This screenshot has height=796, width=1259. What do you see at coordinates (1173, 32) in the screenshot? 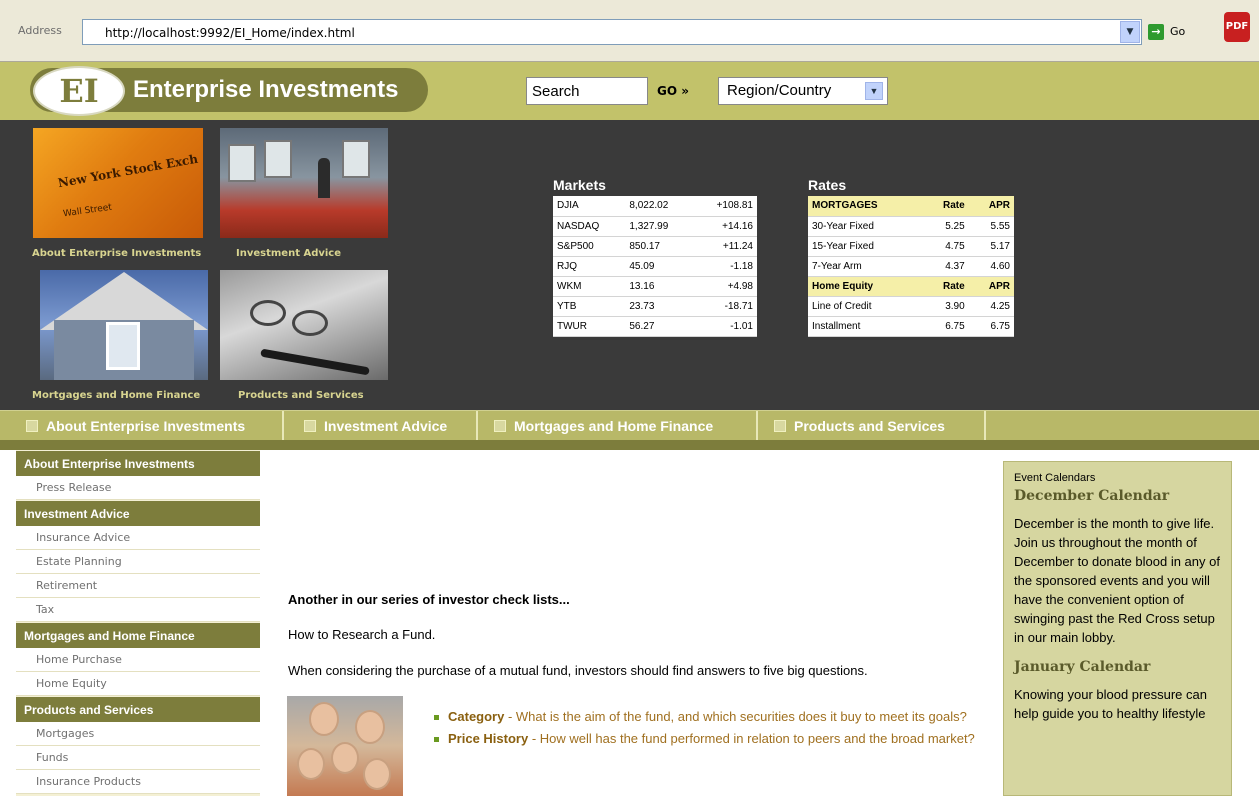
I see `browser-go-button: → Go` at bounding box center [1173, 32].